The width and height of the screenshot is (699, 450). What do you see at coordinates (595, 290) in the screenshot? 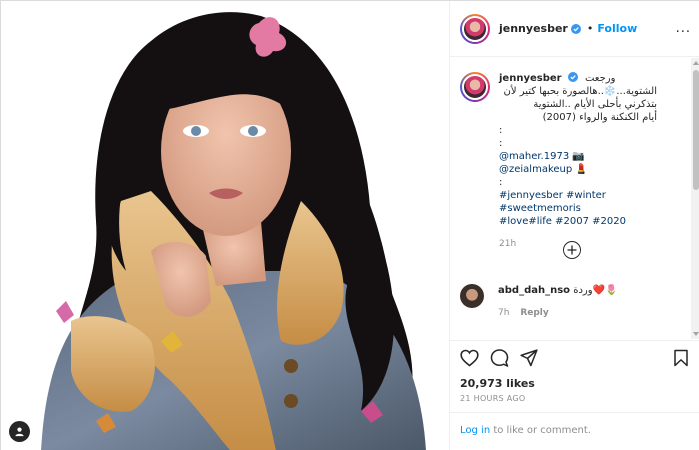
I see `comment-text: وردة❤️🌷` at bounding box center [595, 290].